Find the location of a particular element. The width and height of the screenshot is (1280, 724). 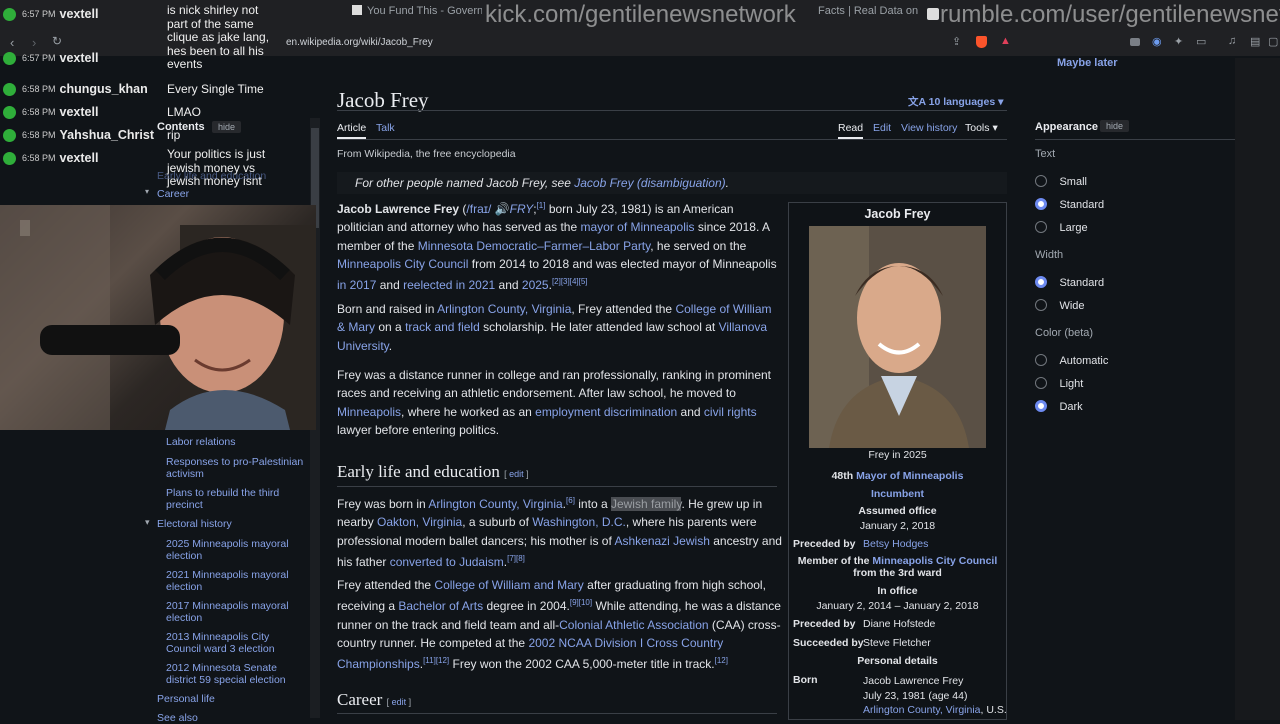

music-icon: ♫ is located at coordinates (1232, 41).